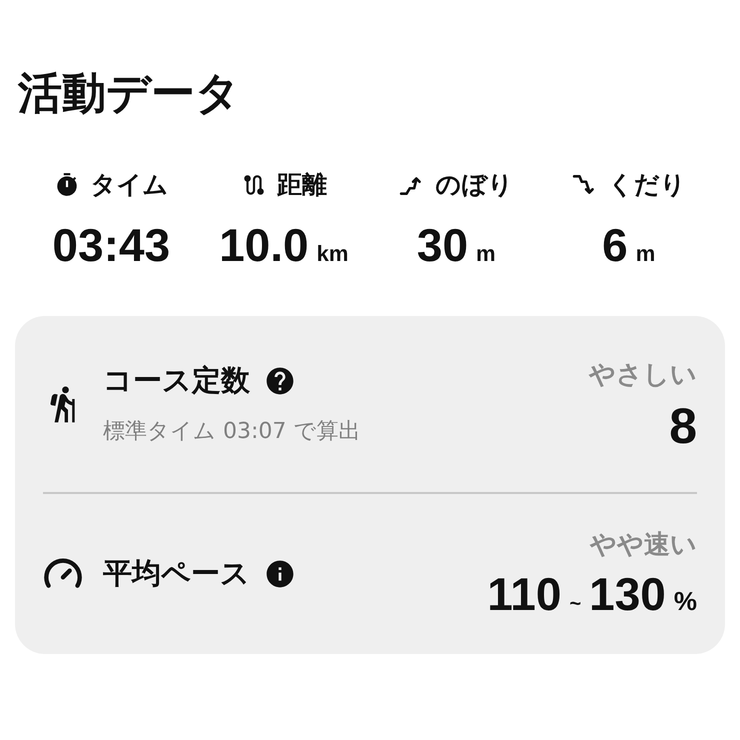 The image size is (740, 740). Describe the element at coordinates (280, 574) in the screenshot. I see `info-icon` at that location.